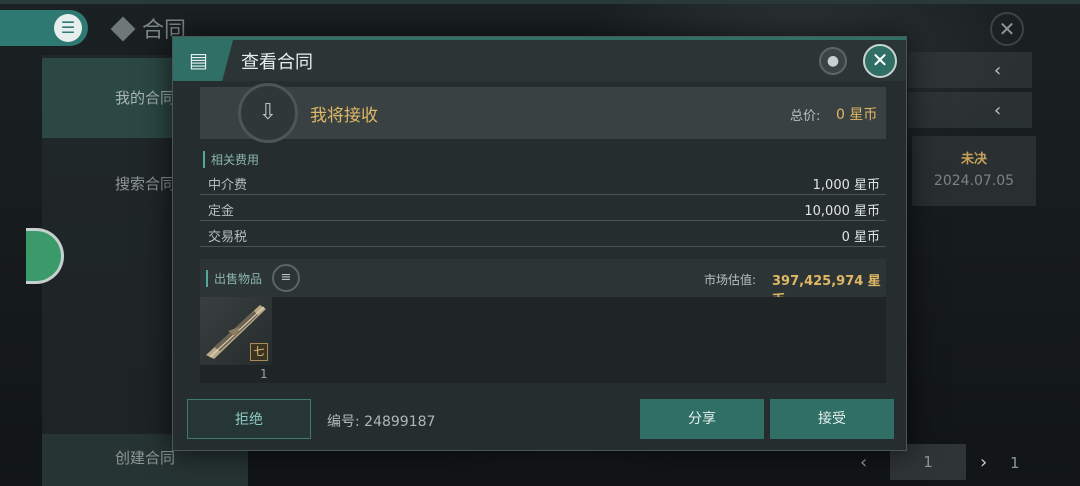 Image resolution: width=1080 pixels, height=486 pixels. Describe the element at coordinates (543, 113) in the screenshot. I see `receive-bar: ⇩ 我将接收 总价: 0 星币` at that location.